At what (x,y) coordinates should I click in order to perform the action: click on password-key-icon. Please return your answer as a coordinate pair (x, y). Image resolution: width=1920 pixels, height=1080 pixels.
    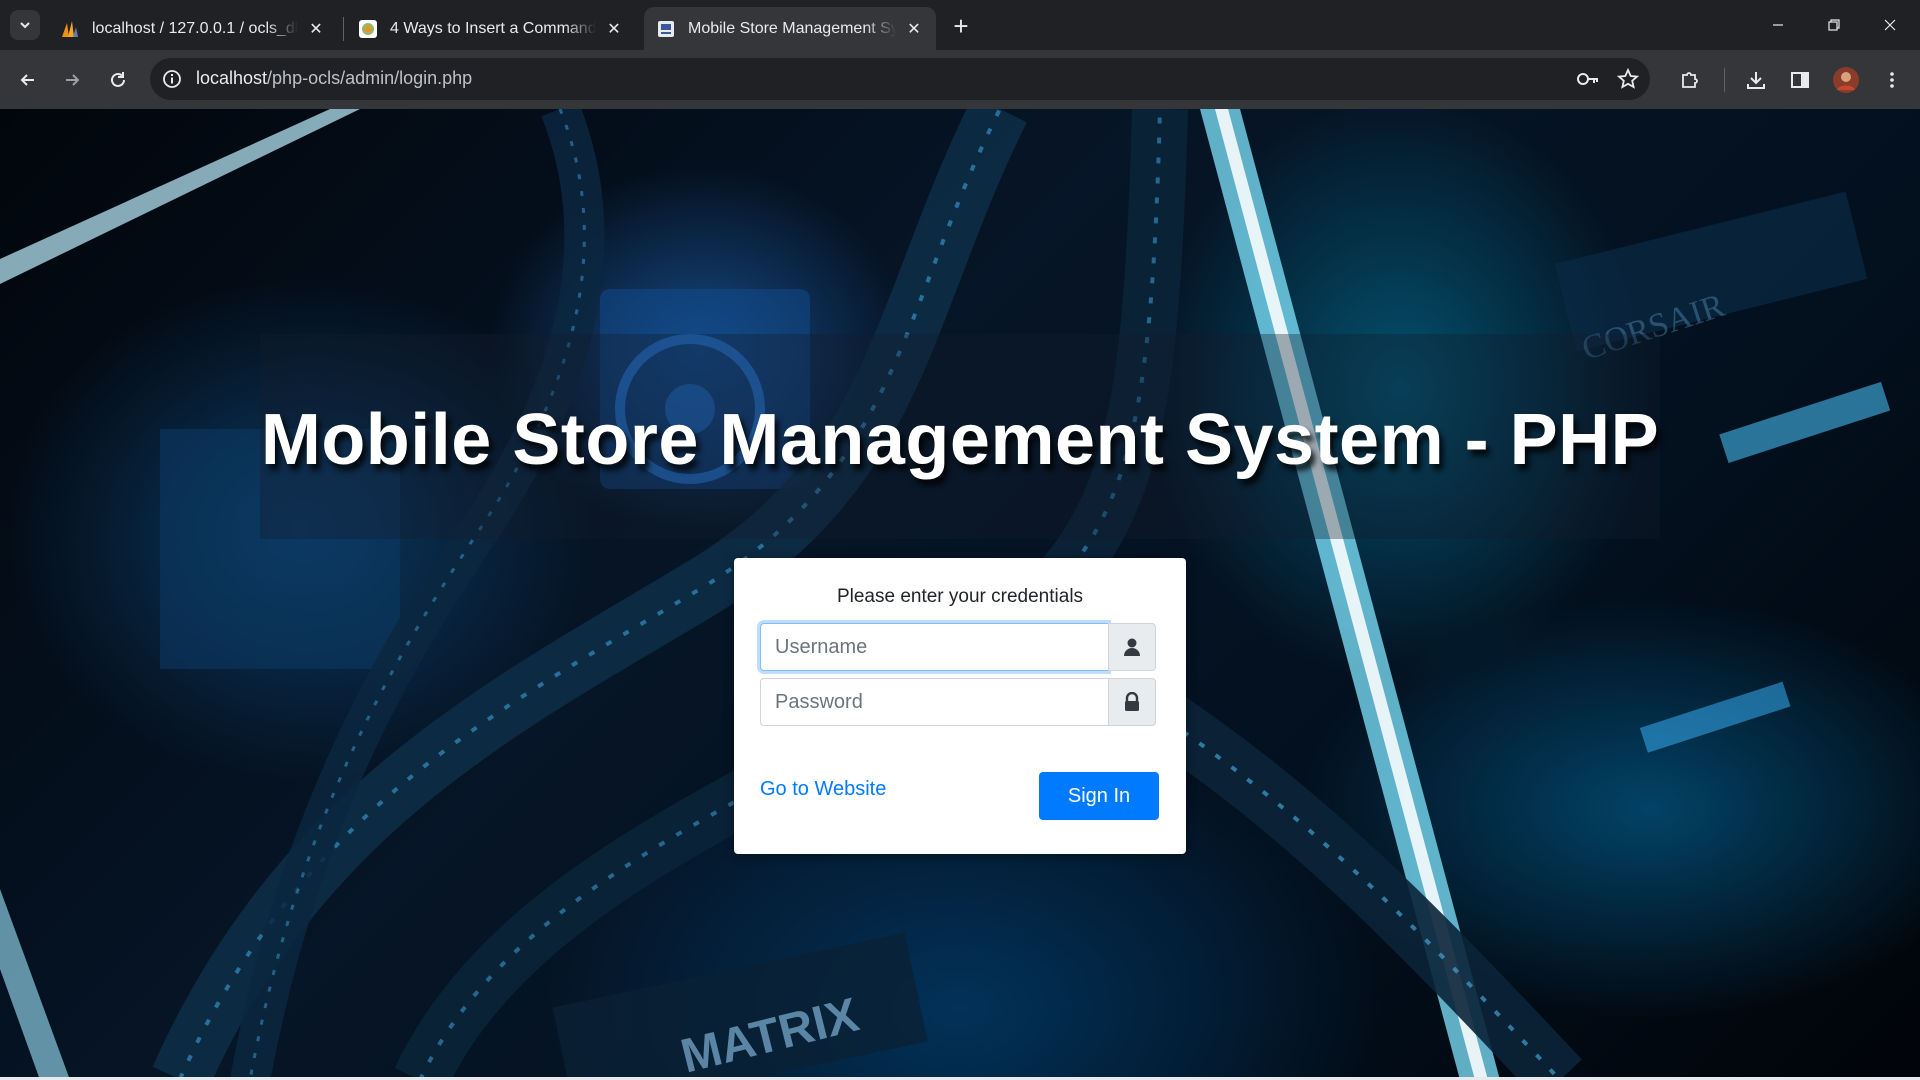
    Looking at the image, I should click on (1588, 79).